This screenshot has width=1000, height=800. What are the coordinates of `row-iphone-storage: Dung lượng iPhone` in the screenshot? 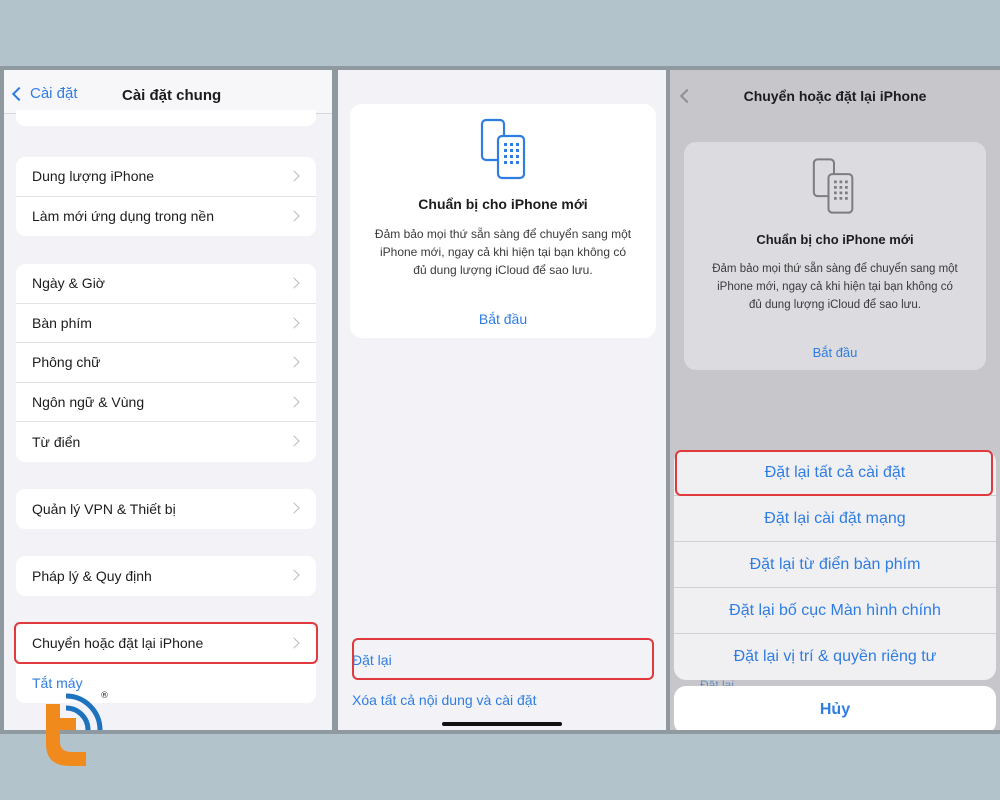 It's located at (166, 177).